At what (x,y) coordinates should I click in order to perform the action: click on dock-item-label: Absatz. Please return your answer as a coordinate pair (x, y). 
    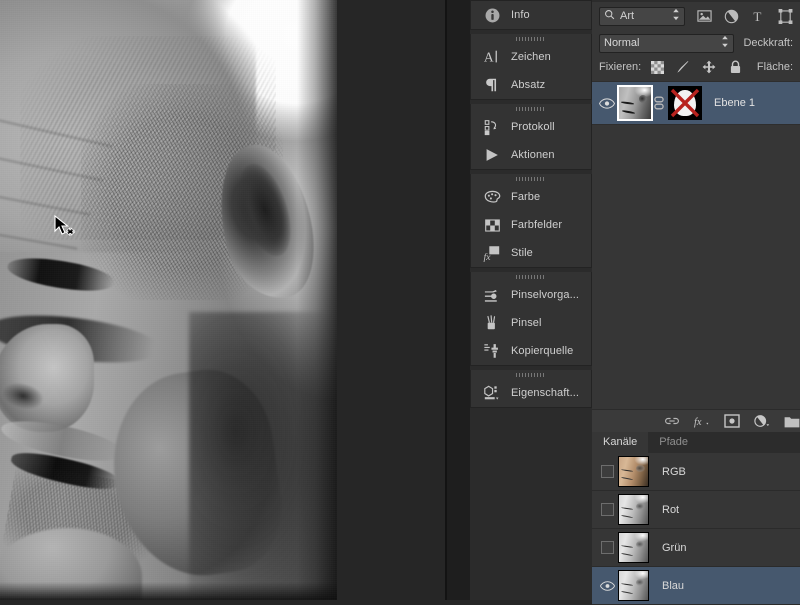
    Looking at the image, I should click on (528, 85).